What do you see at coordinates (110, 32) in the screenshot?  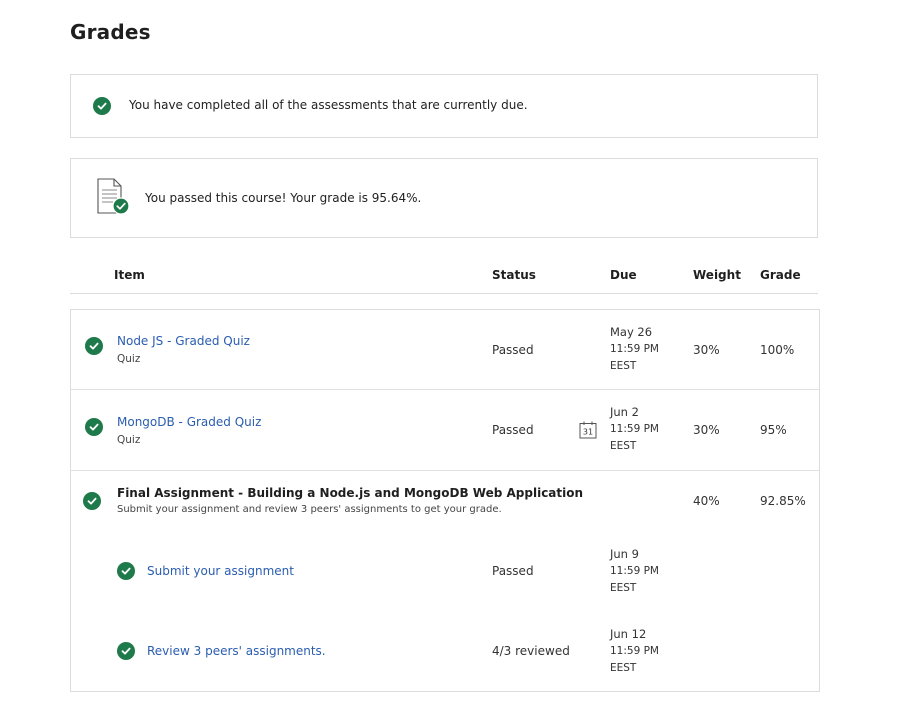 I see `page-title: Grades` at bounding box center [110, 32].